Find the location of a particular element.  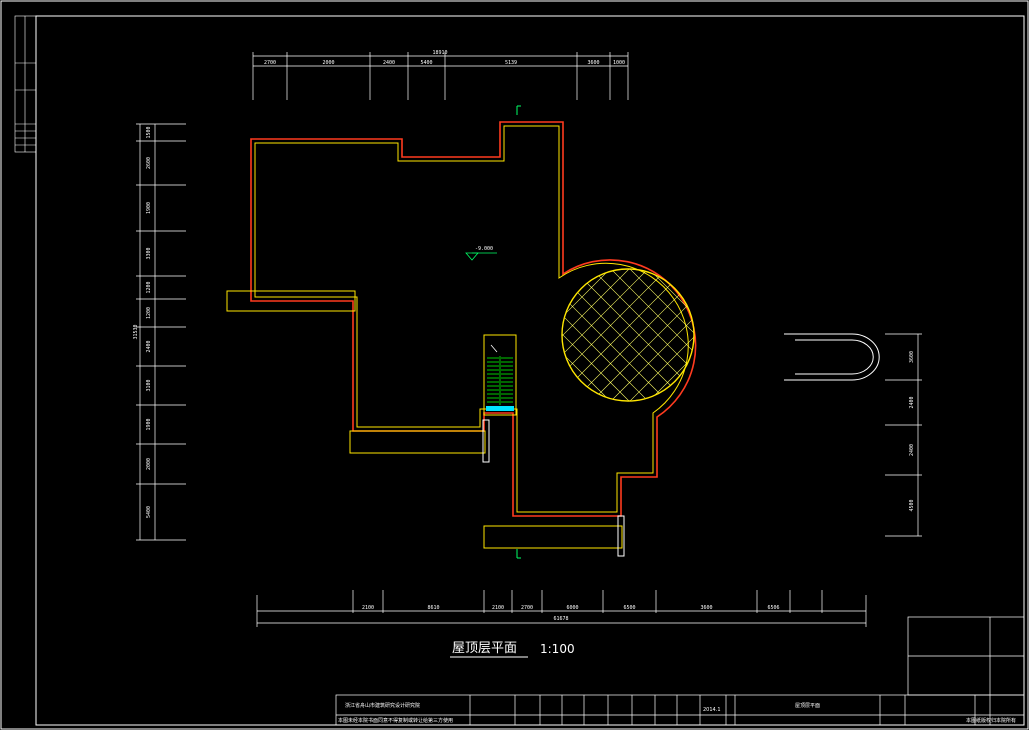

circular-skylight is located at coordinates (628, 335).